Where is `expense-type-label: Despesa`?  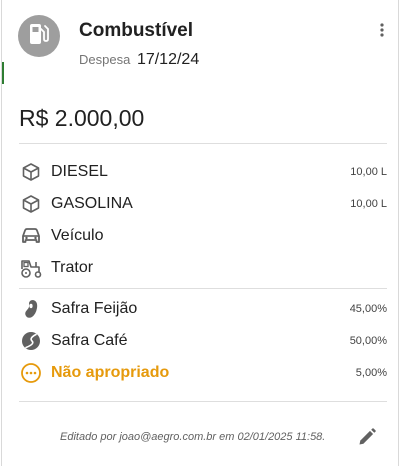
expense-type-label: Despesa is located at coordinates (105, 59).